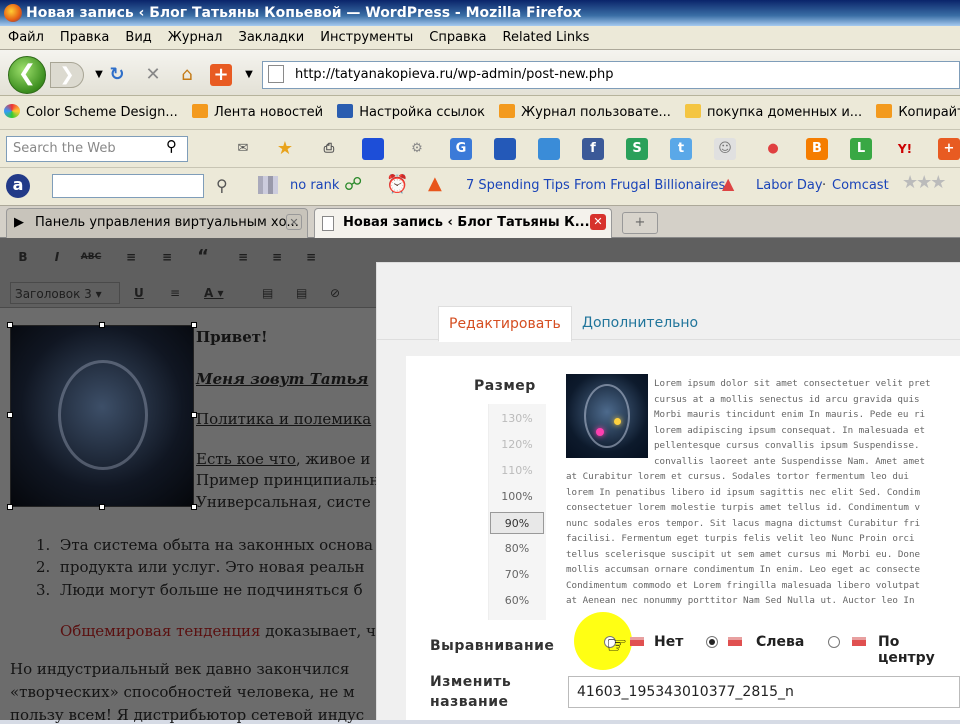 The image size is (960, 724). What do you see at coordinates (200, 567) in the screenshot?
I see `list-item: 2. продукта или услуг. Это новая реальн` at bounding box center [200, 567].